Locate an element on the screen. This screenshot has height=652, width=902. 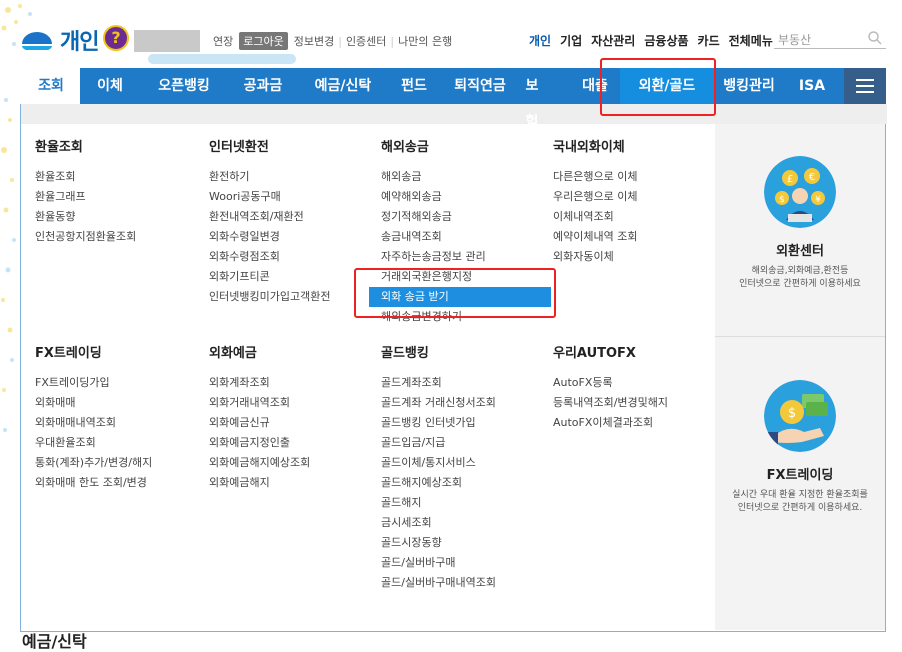
menu-link: 자주하는송금정보 관리 is located at coordinates (466, 257).